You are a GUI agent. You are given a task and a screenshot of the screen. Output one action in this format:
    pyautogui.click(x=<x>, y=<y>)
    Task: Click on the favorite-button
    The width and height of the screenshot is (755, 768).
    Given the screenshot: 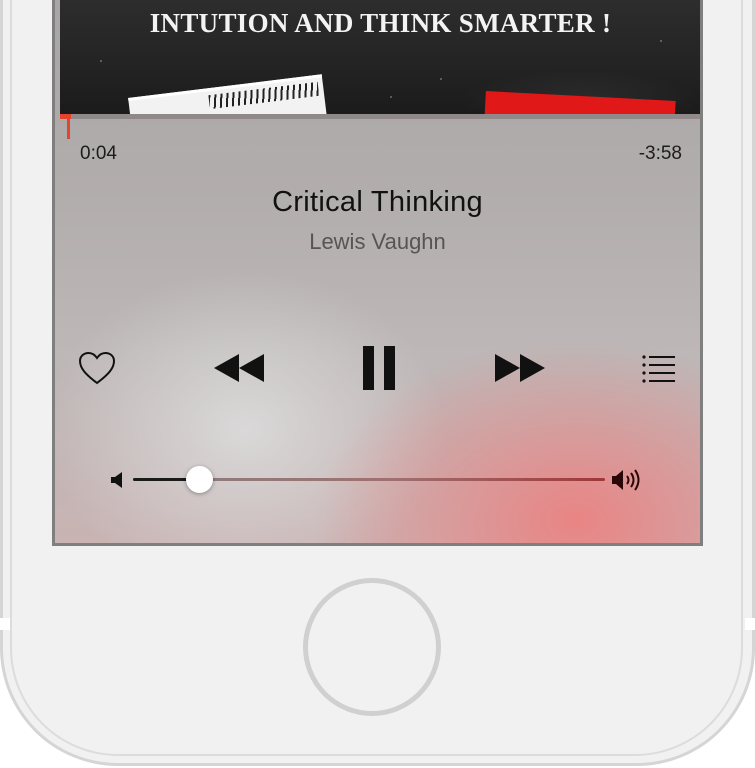 What is the action you would take?
    pyautogui.click(x=97, y=368)
    